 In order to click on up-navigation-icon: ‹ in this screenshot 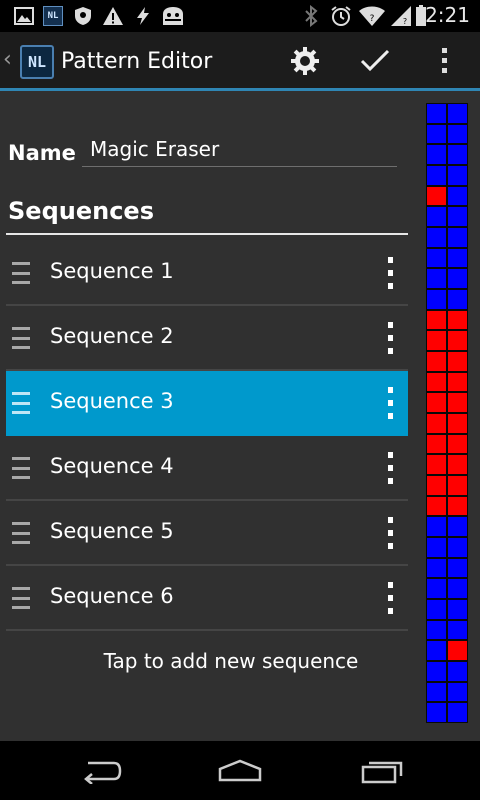, I will do `click(7, 59)`.